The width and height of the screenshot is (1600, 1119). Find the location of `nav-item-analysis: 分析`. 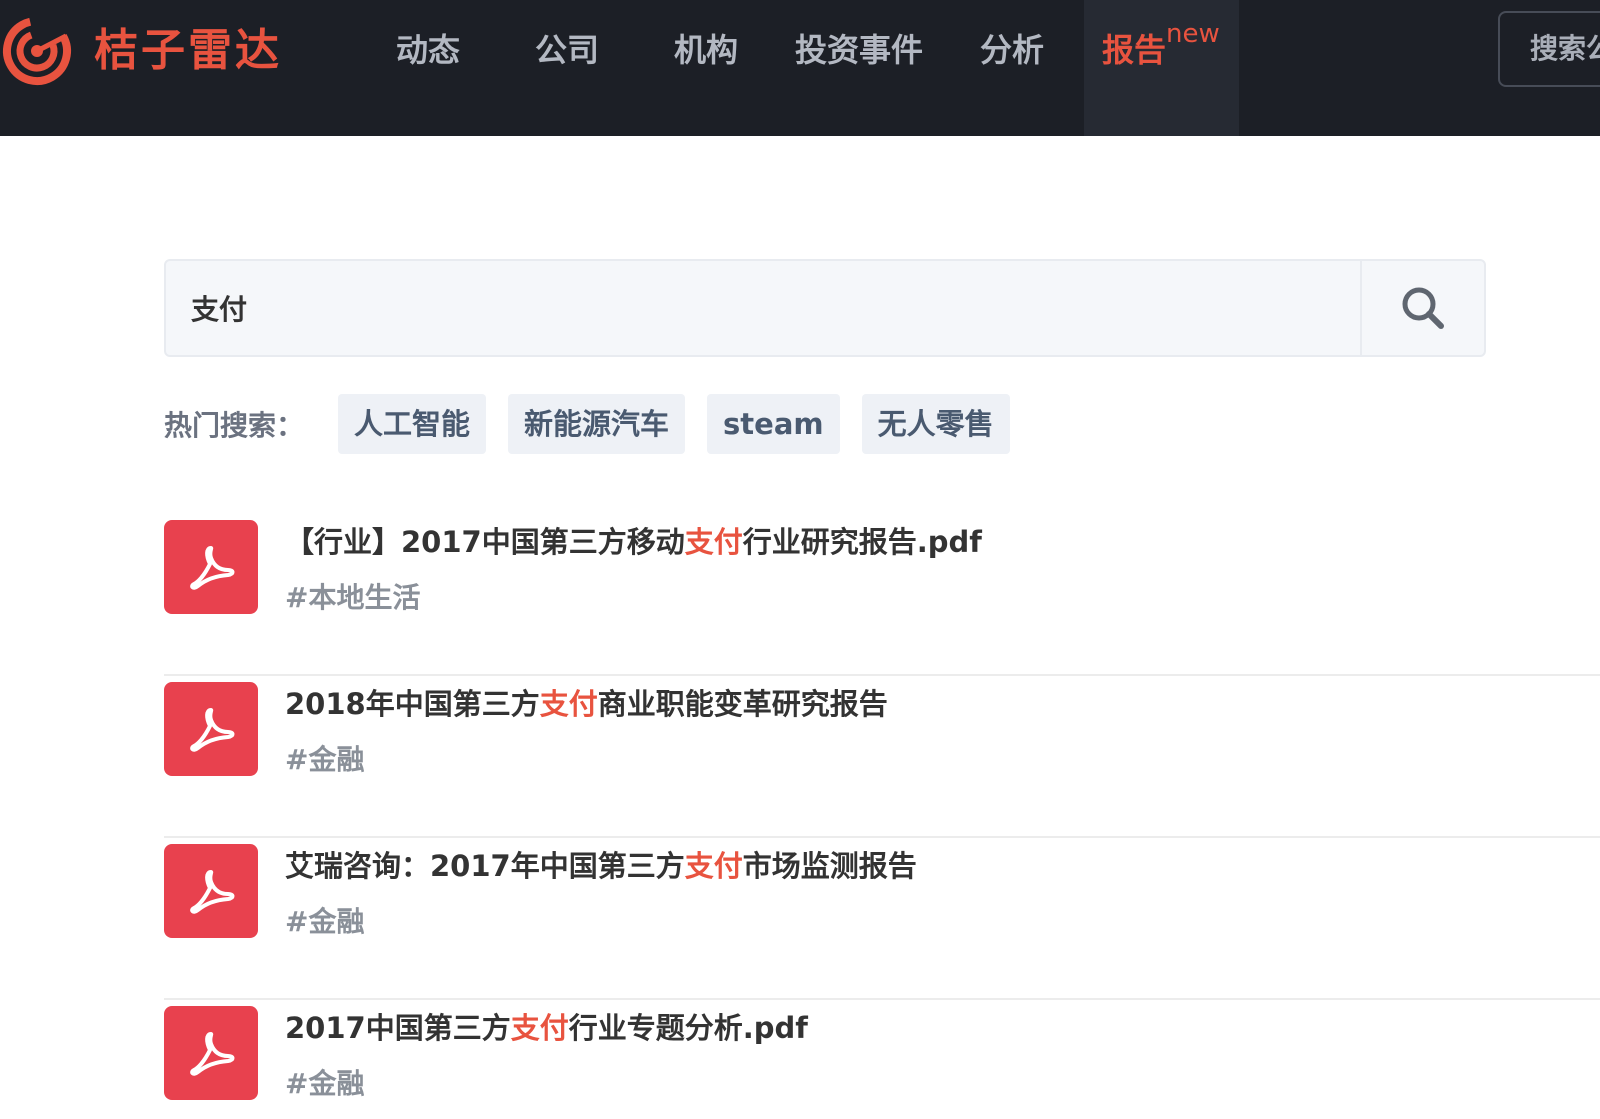

nav-item-analysis: 分析 is located at coordinates (1012, 68).